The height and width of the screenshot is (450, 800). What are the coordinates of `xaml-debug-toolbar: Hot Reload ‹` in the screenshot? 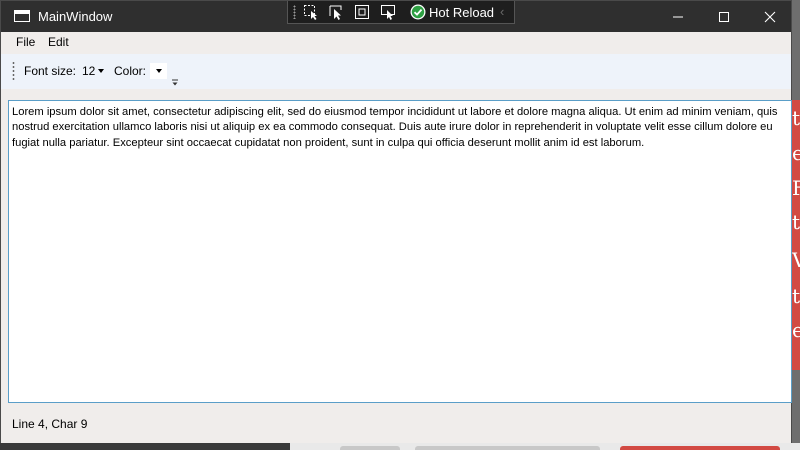 It's located at (401, 12).